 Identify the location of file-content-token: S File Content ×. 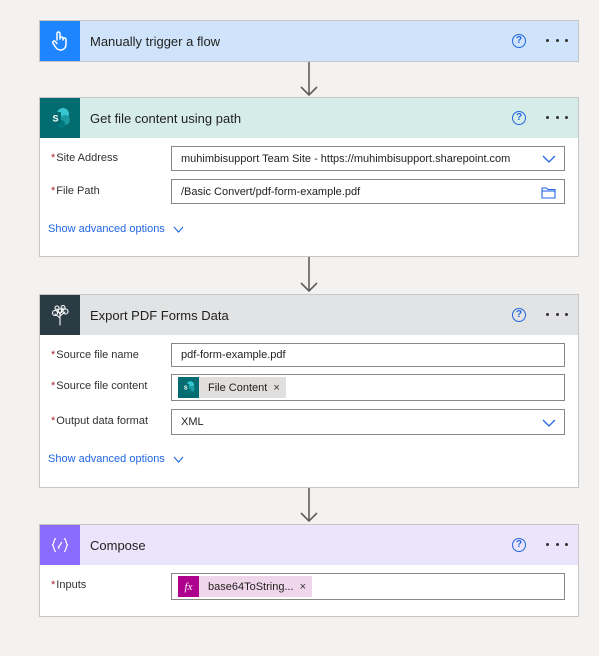
(232, 387).